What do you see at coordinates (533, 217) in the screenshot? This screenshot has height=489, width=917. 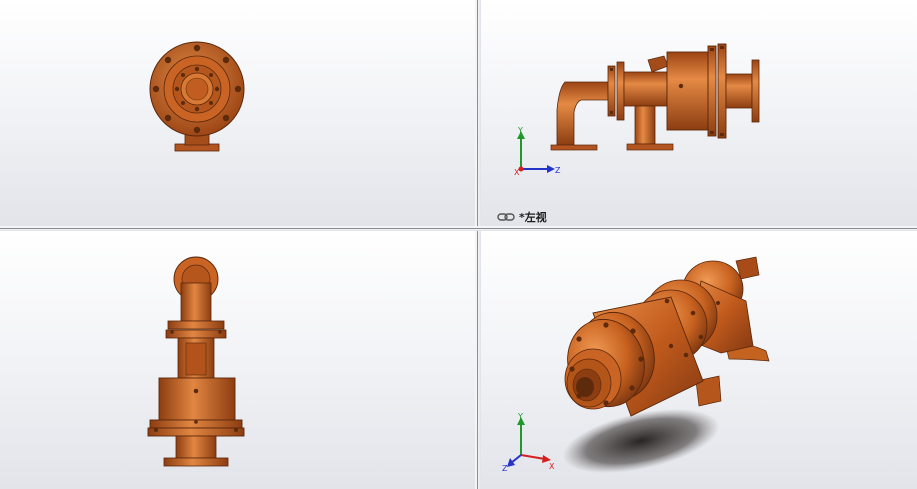 I see `view-label-text: *左视` at bounding box center [533, 217].